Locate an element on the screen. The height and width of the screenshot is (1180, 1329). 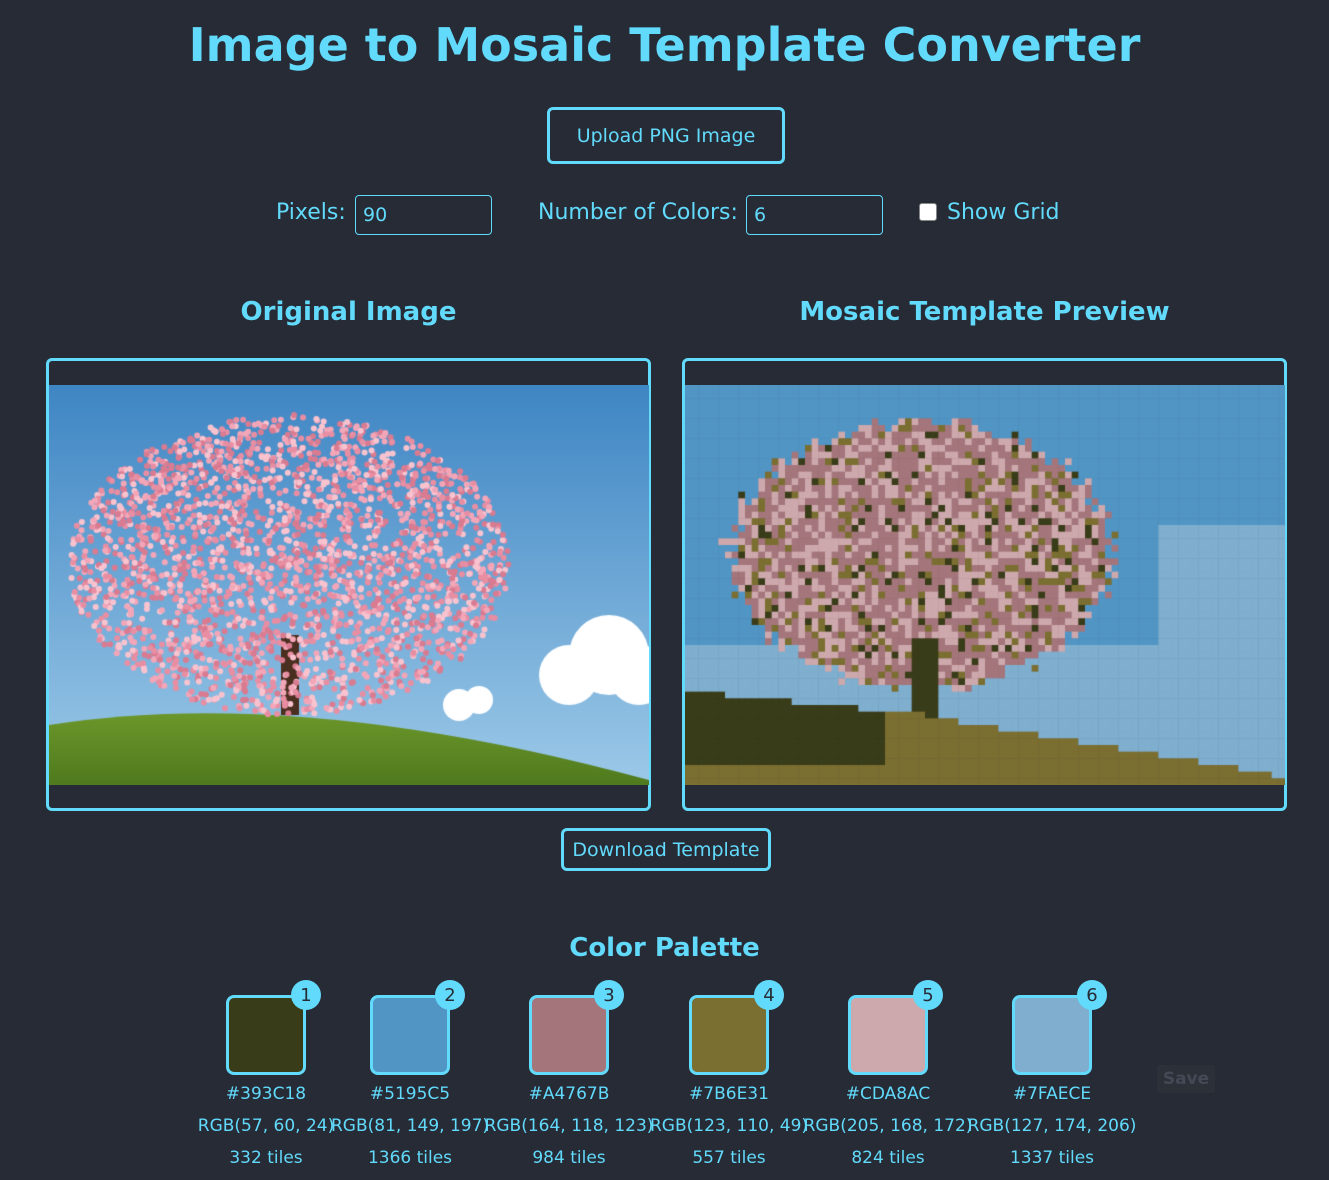
show-grid-checkbox is located at coordinates (928, 212).